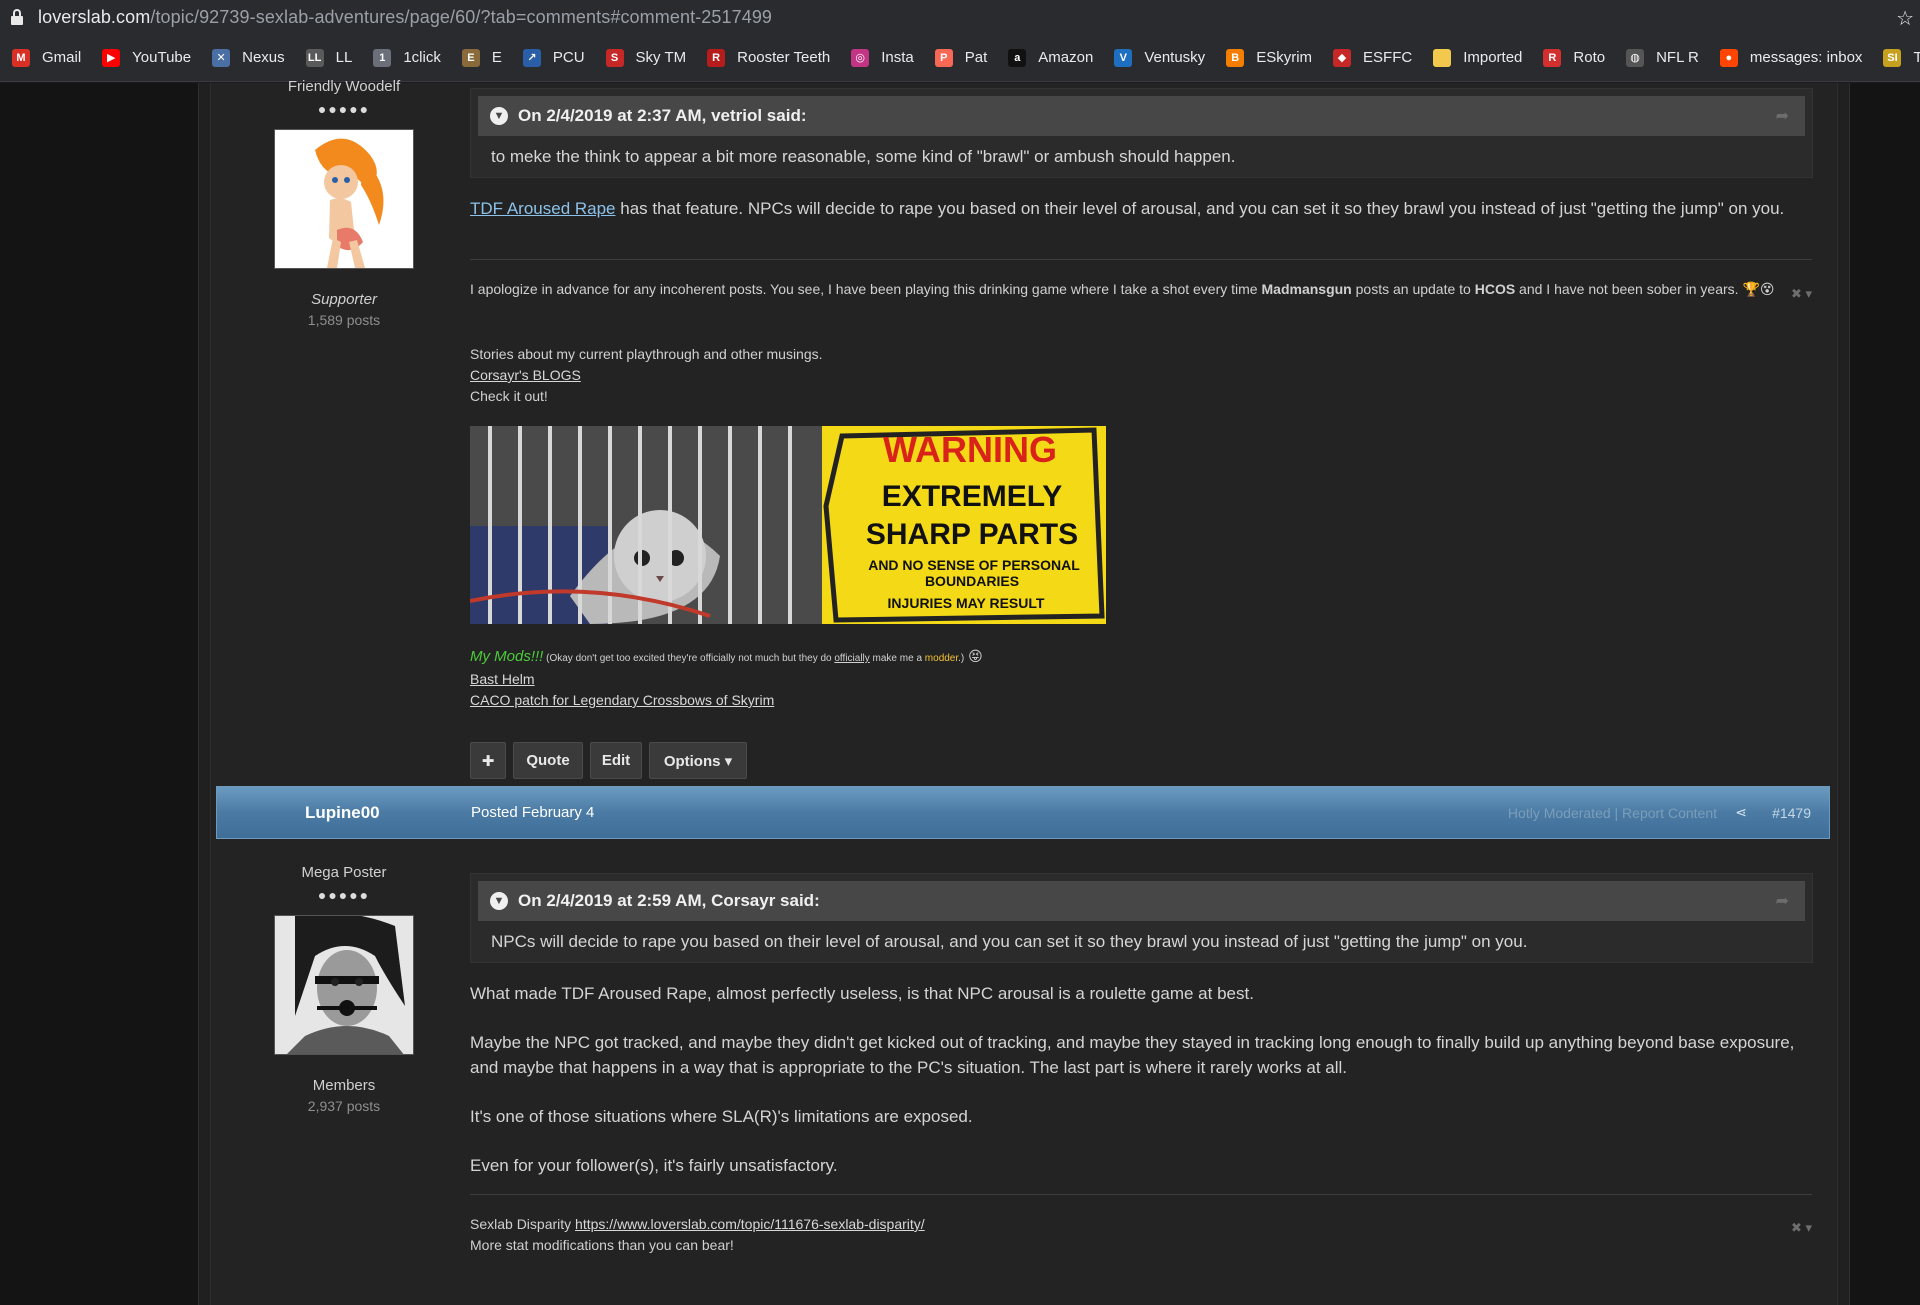 This screenshot has height=1305, width=1920. Describe the element at coordinates (1892, 57) in the screenshot. I see `tsd-icon: SI` at that location.